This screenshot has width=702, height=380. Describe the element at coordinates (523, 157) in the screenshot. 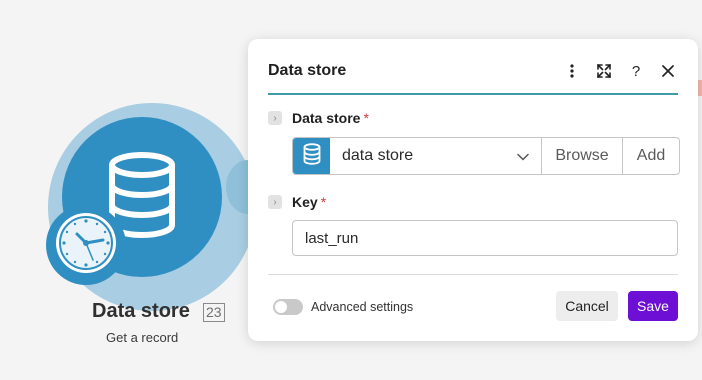

I see `chevron-down-icon` at that location.